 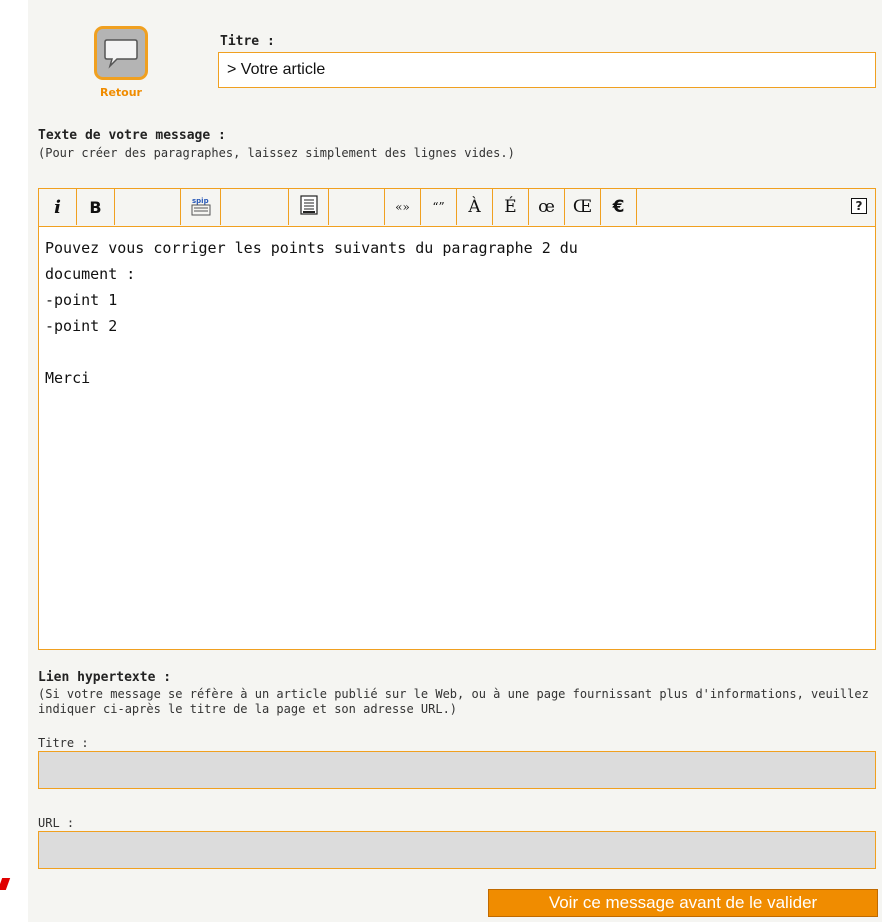 I want to click on spip-link-button: spip, so click(x=201, y=207).